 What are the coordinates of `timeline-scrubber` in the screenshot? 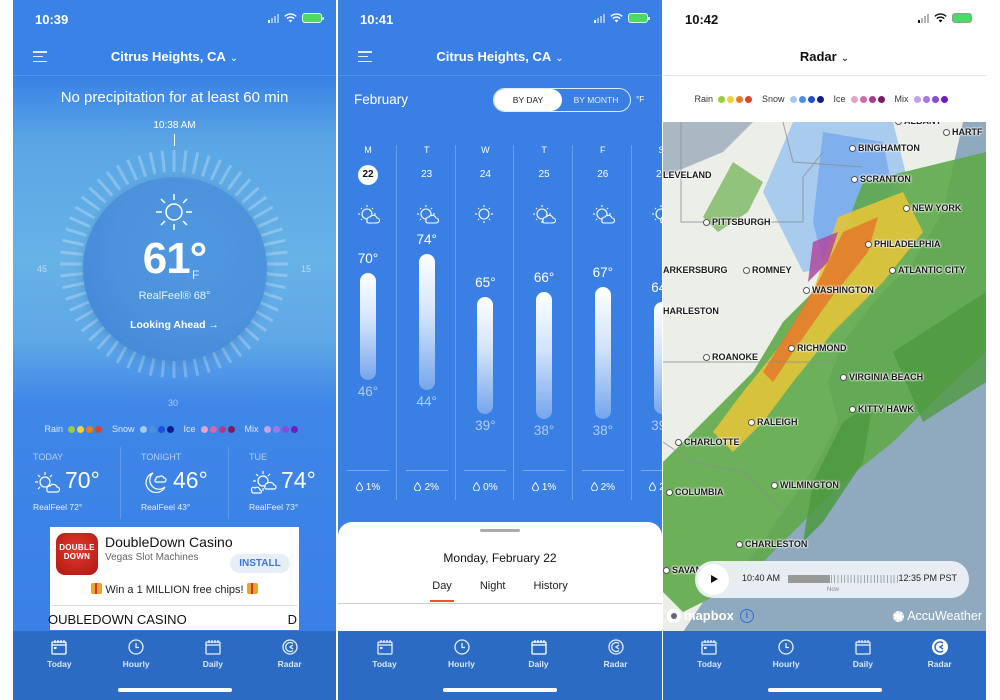 It's located at (843, 579).